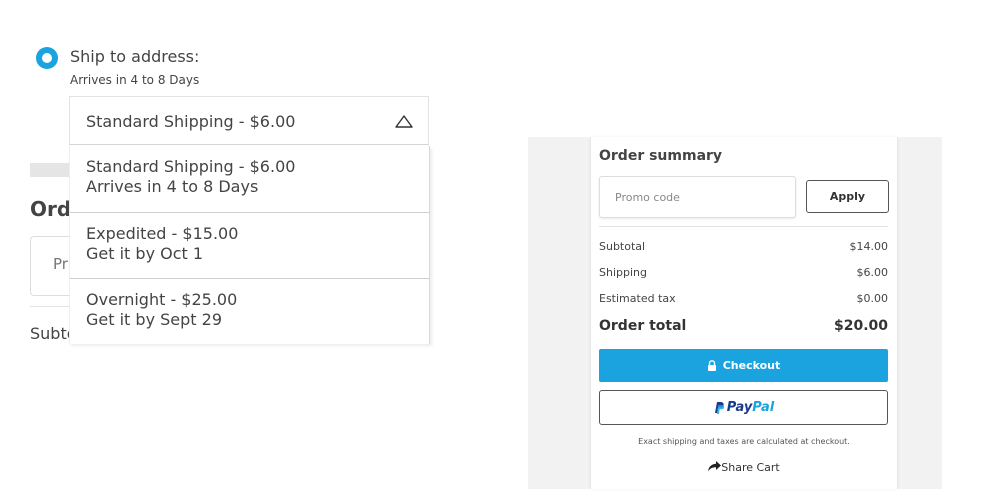 The width and height of the screenshot is (993, 497). What do you see at coordinates (623, 272) in the screenshot?
I see `summary-row-label: Shipping` at bounding box center [623, 272].